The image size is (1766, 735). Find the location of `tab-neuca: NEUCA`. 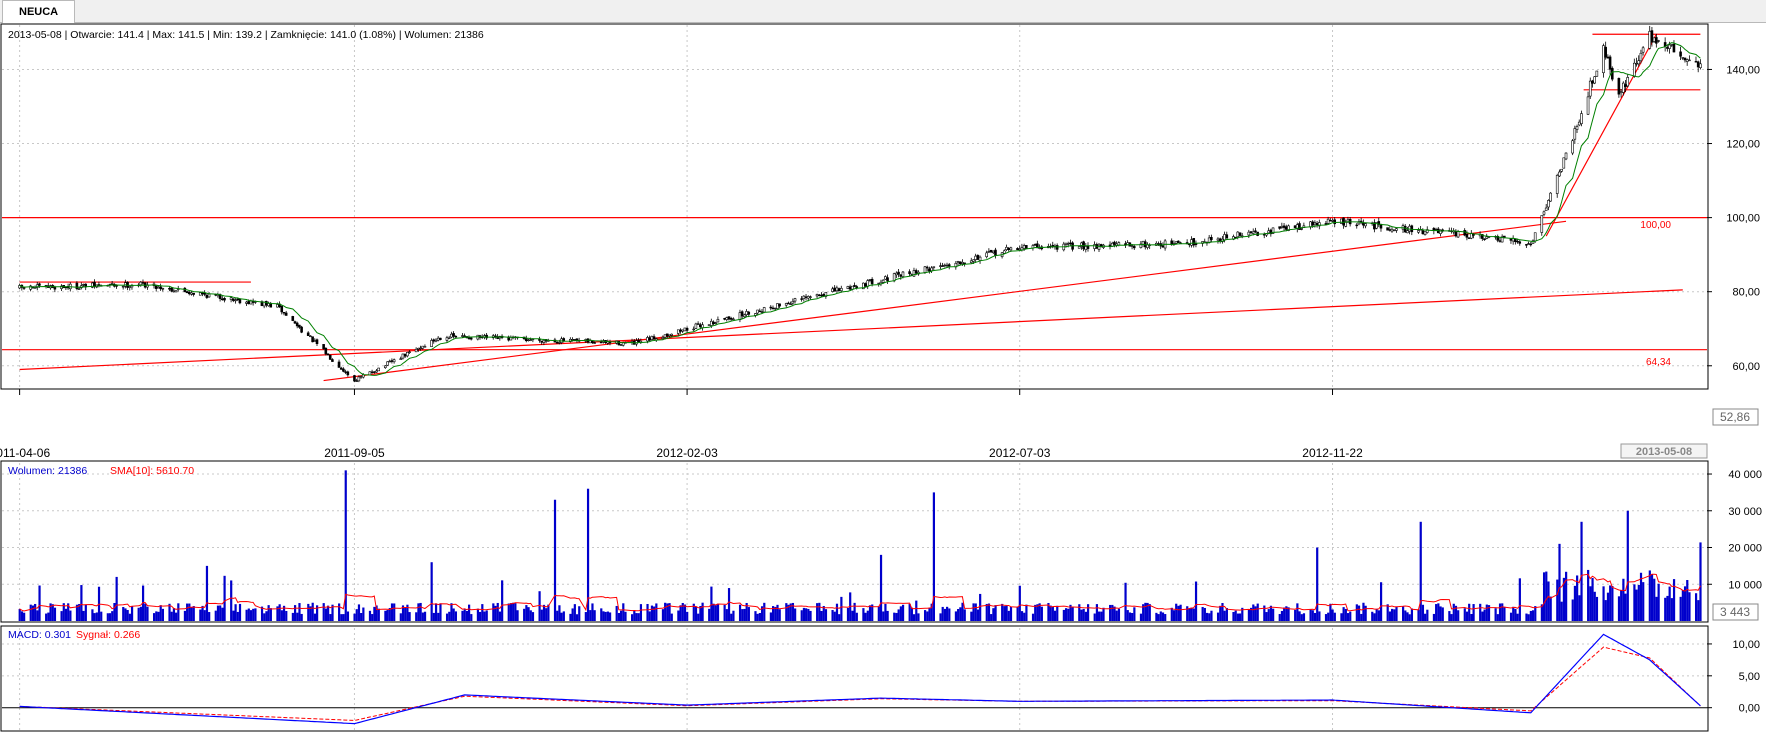

tab-neuca: NEUCA is located at coordinates (39, 11).